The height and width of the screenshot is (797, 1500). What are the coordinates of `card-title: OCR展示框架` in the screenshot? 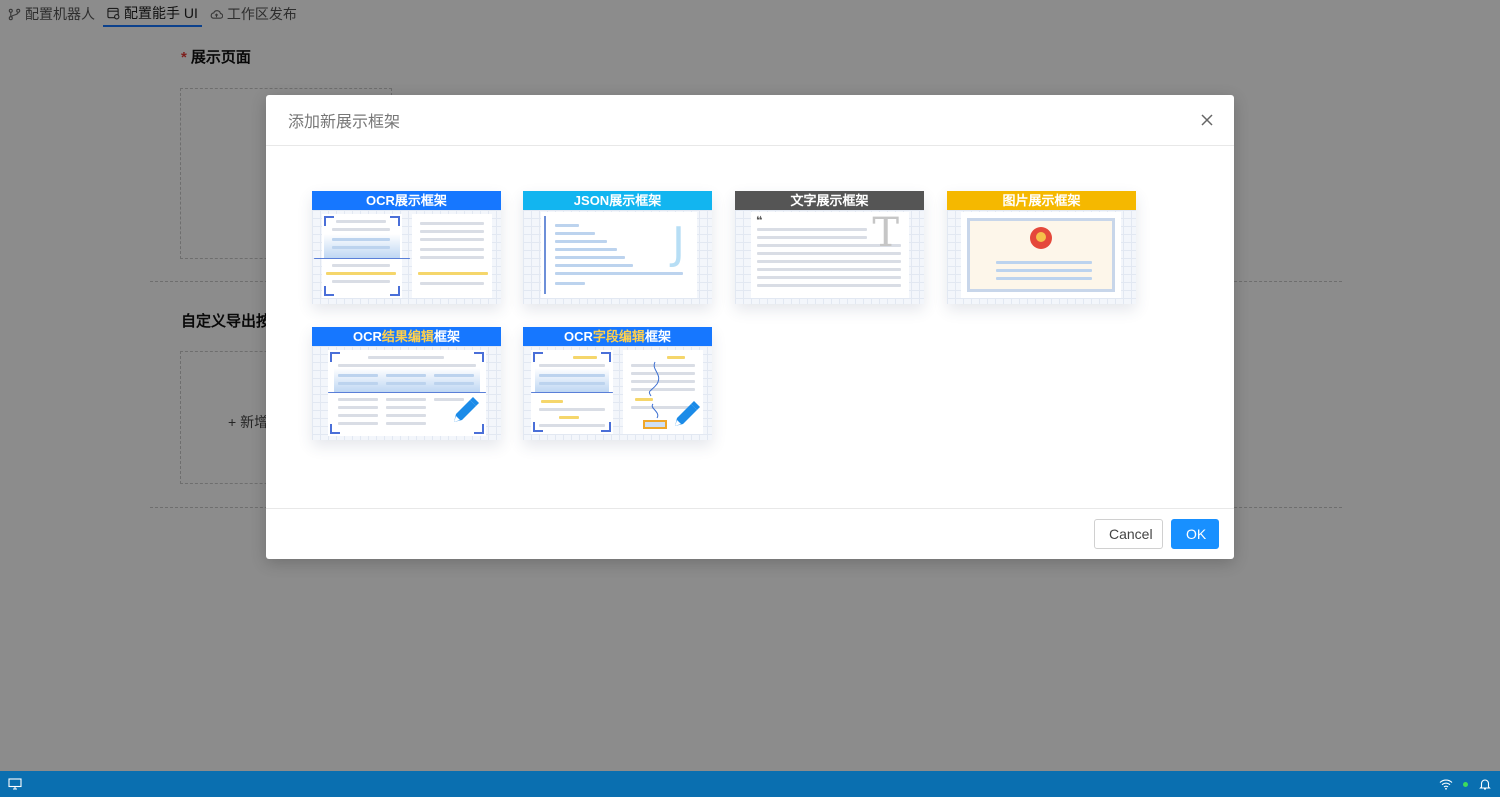 It's located at (406, 200).